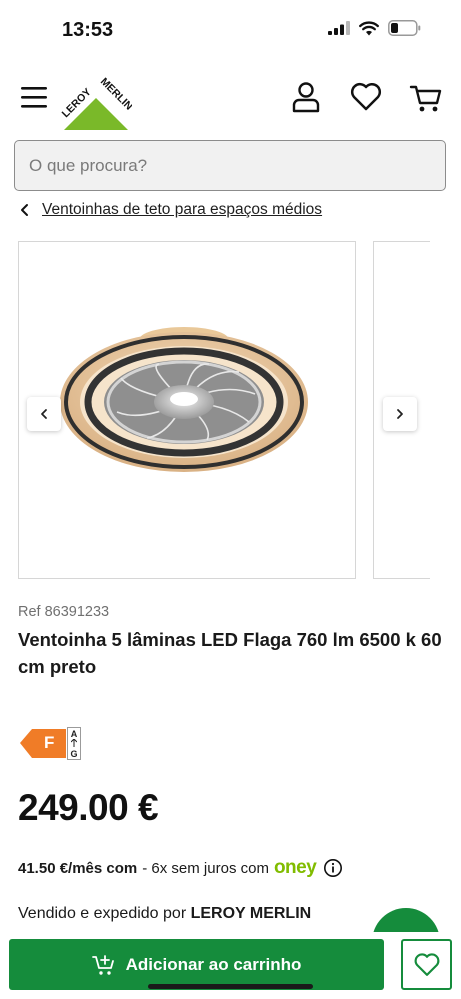 This screenshot has width=461, height=999. I want to click on gallery-prev-button, so click(44, 414).